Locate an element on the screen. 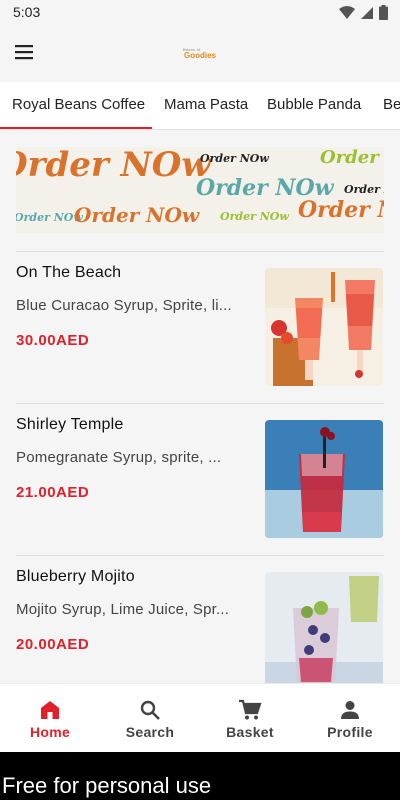 This screenshot has width=400, height=800. wifi-icon is located at coordinates (347, 12).